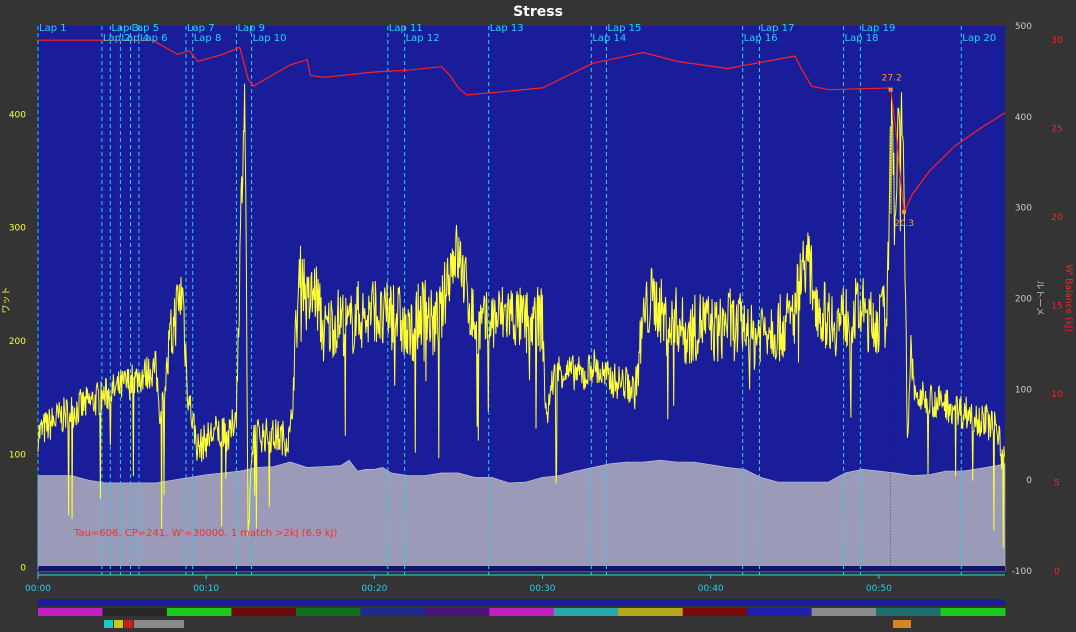 The width and height of the screenshot is (1076, 632). Describe the element at coordinates (1023, 27) in the screenshot. I see `y-right1-tick-label: 500` at that location.